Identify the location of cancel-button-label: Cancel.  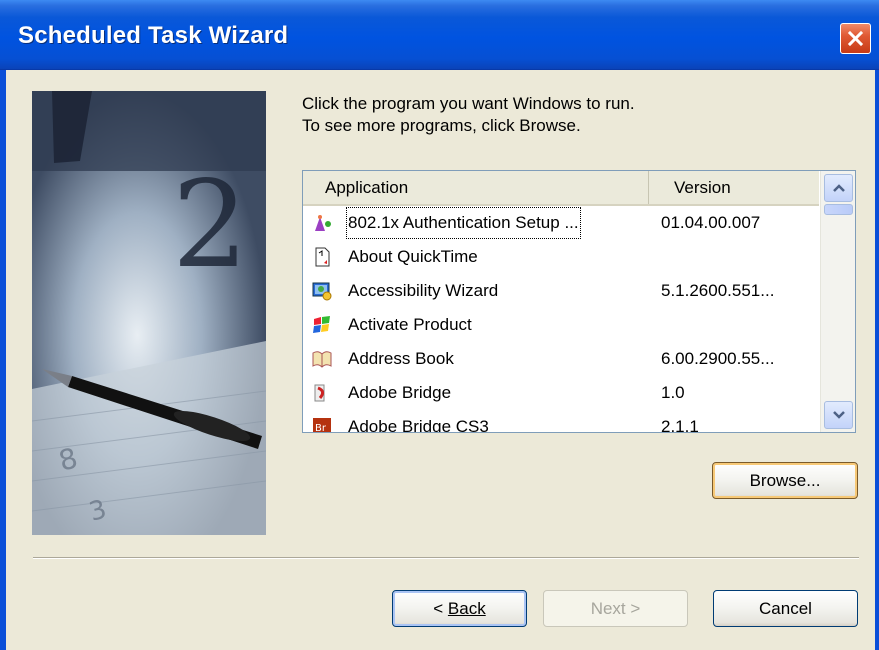
(785, 608).